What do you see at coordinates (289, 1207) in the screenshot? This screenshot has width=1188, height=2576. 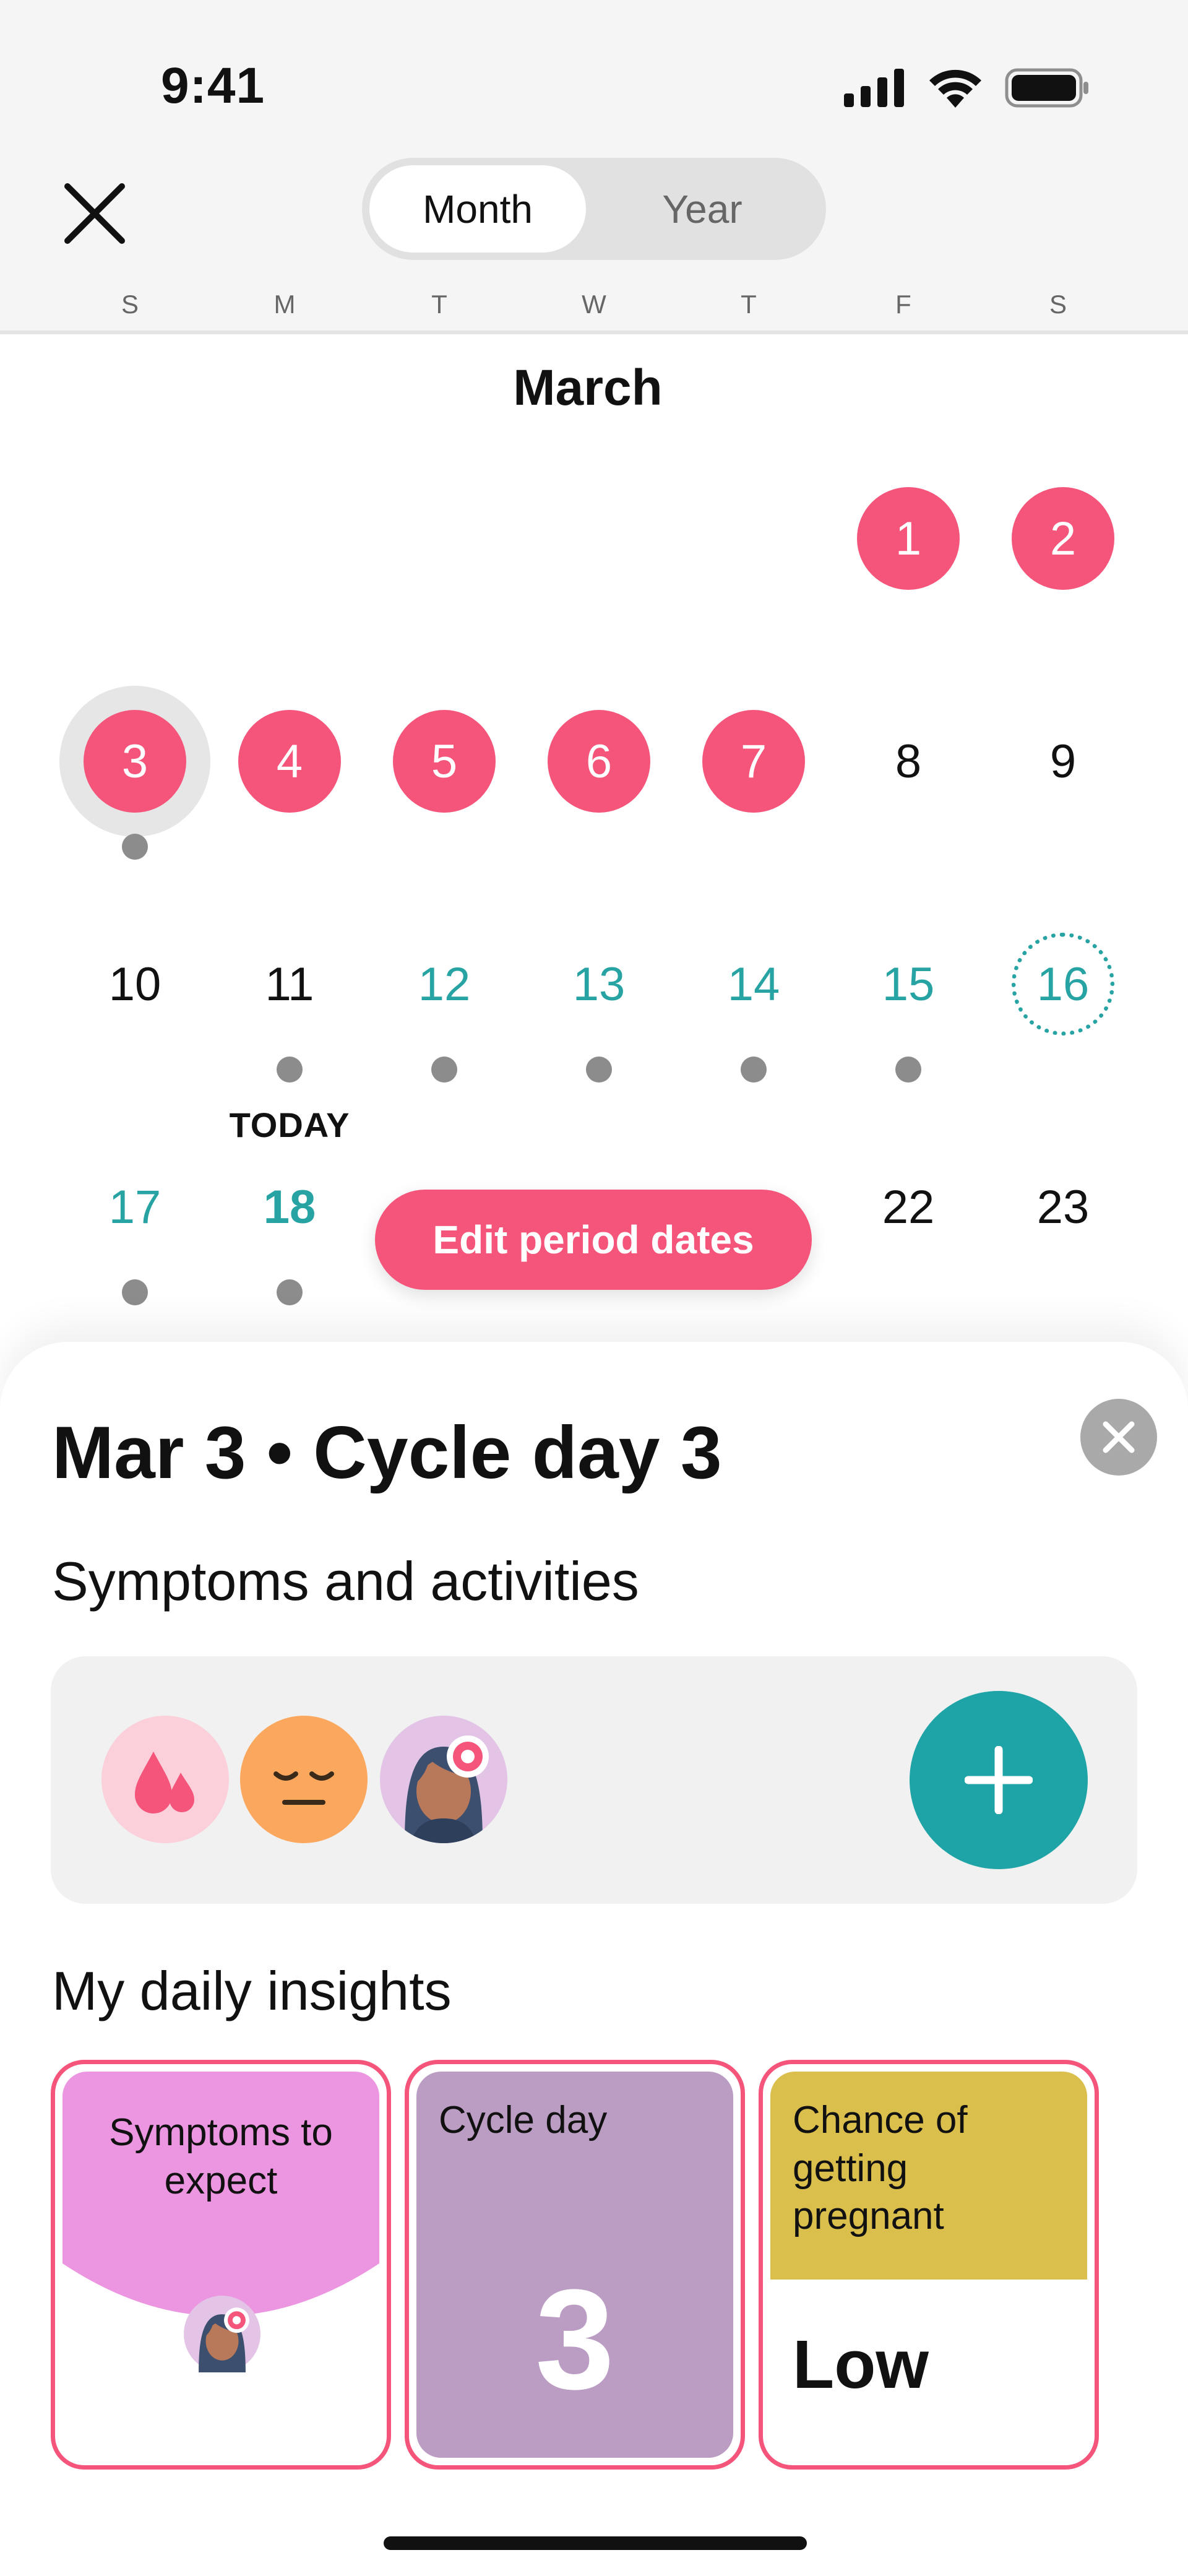 I see `calendar-day-18: 18` at bounding box center [289, 1207].